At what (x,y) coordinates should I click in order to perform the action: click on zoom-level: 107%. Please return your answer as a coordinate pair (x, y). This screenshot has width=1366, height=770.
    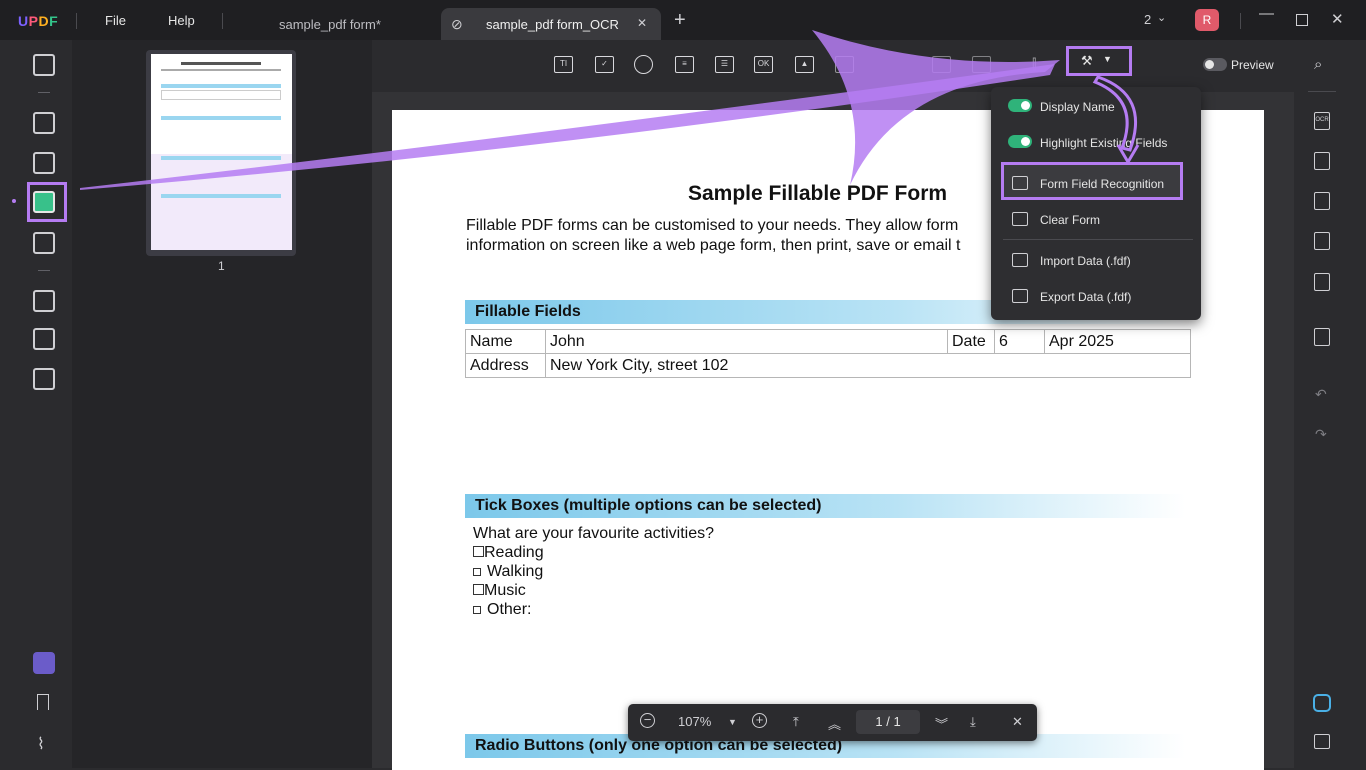
    Looking at the image, I should click on (694, 721).